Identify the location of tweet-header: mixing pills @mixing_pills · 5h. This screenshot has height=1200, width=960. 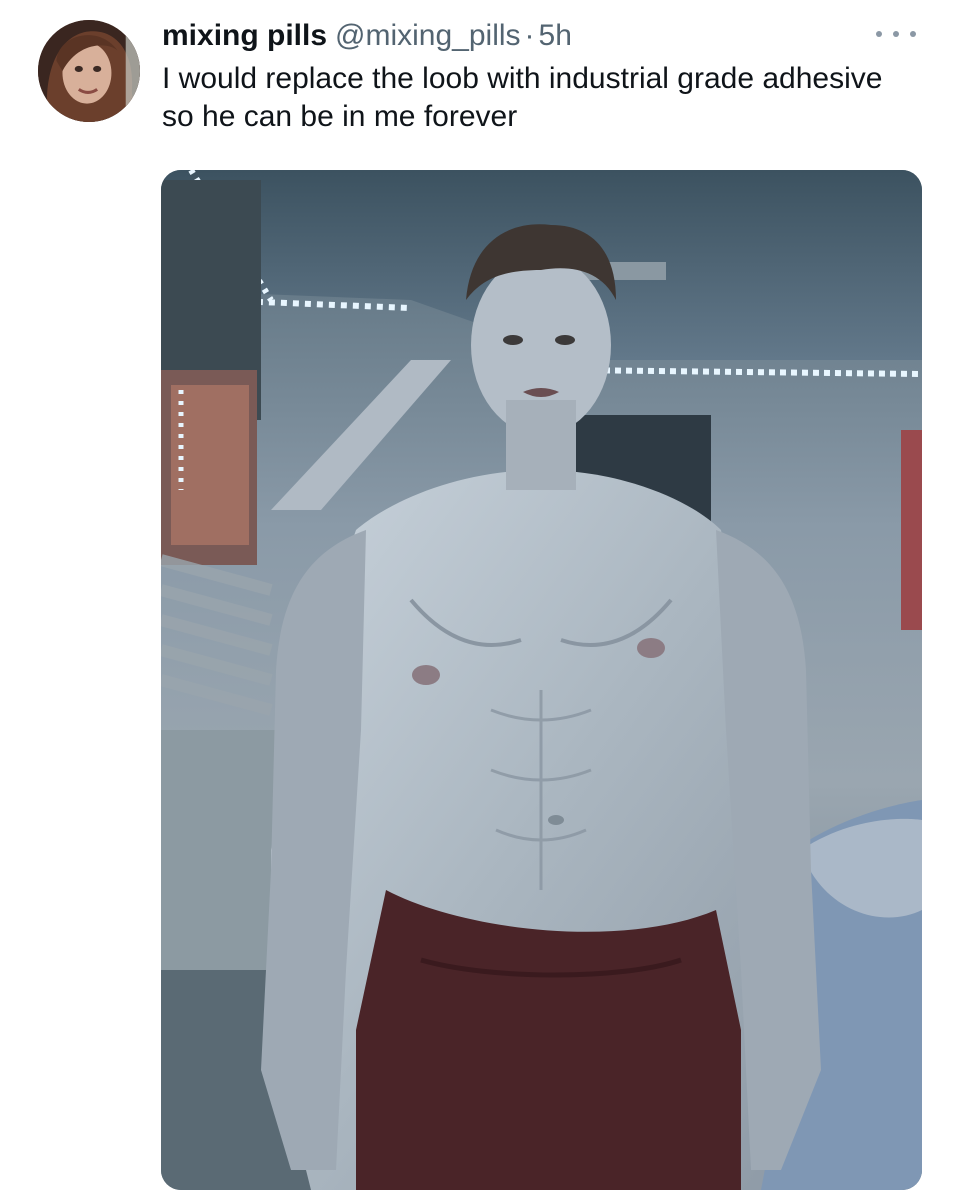
(367, 36).